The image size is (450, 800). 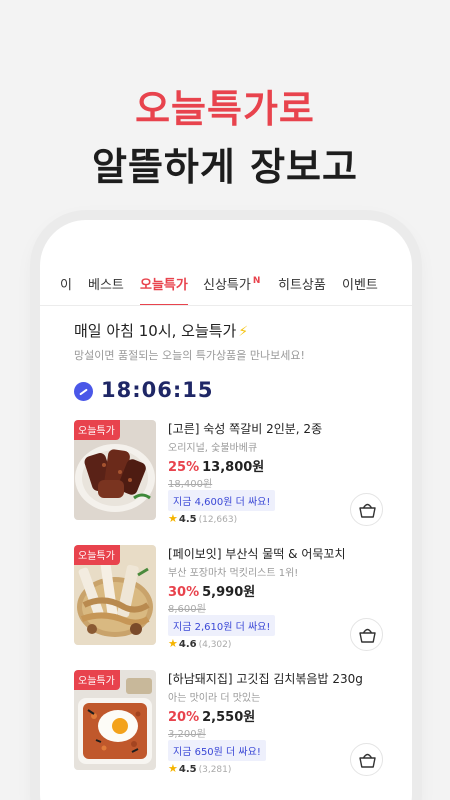 What do you see at coordinates (265, 678) in the screenshot?
I see `product-name: [하남돼지집] 고깃집 김치볶음밥 230g` at bounding box center [265, 678].